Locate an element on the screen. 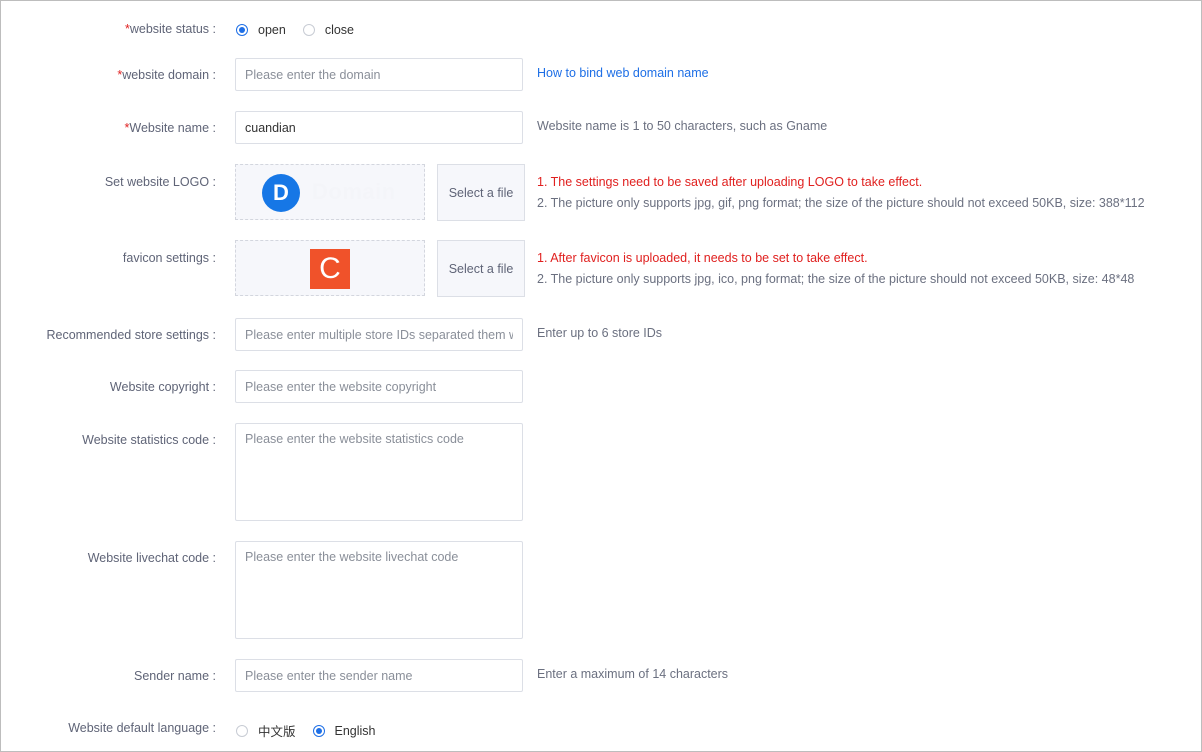 The height and width of the screenshot is (752, 1202). language-chinese-radio: 中文版 is located at coordinates (266, 730).